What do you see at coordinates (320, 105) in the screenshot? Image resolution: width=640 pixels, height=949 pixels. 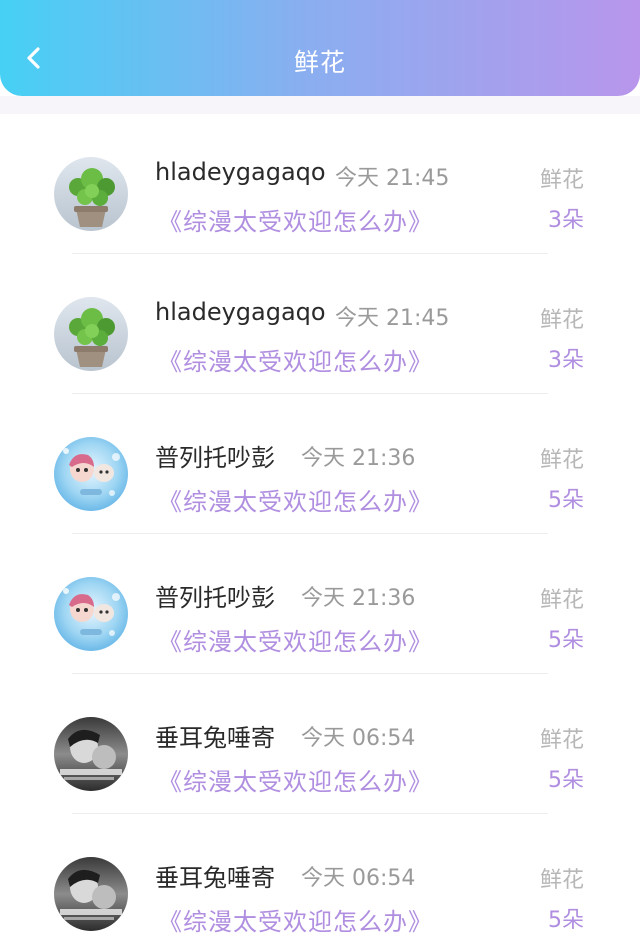 I see `header-separator` at bounding box center [320, 105].